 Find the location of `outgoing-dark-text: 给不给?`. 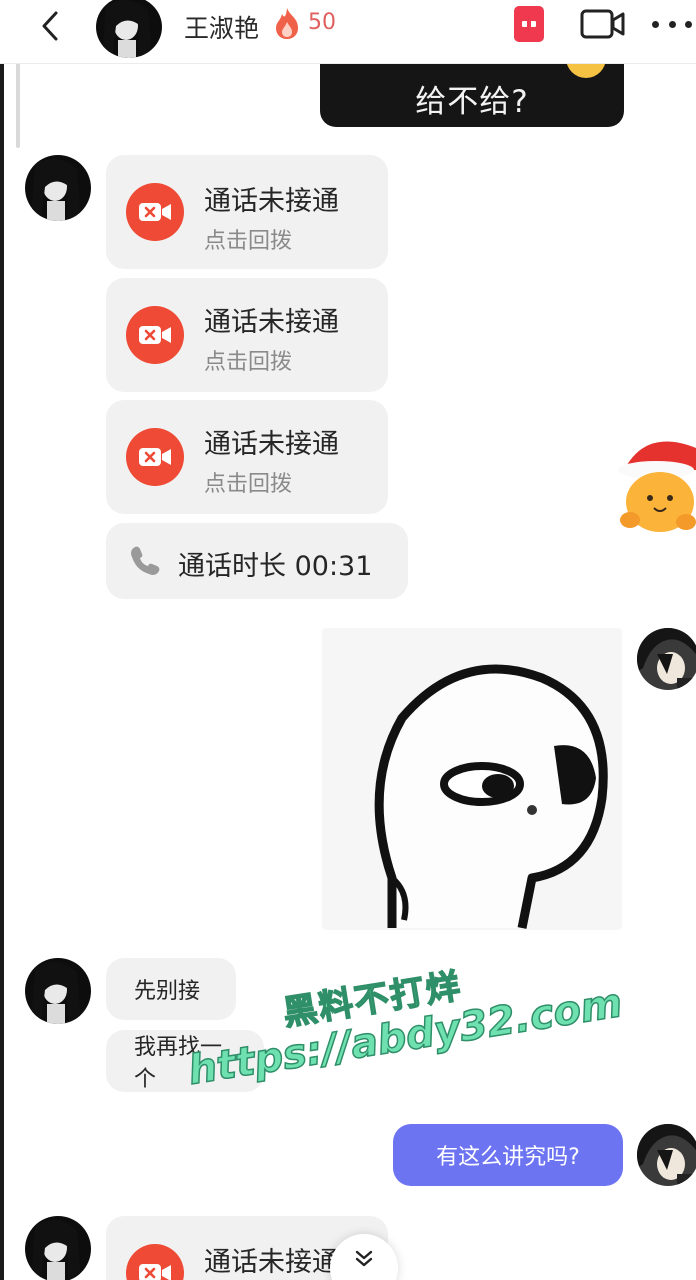

outgoing-dark-text: 给不给? is located at coordinates (472, 102).